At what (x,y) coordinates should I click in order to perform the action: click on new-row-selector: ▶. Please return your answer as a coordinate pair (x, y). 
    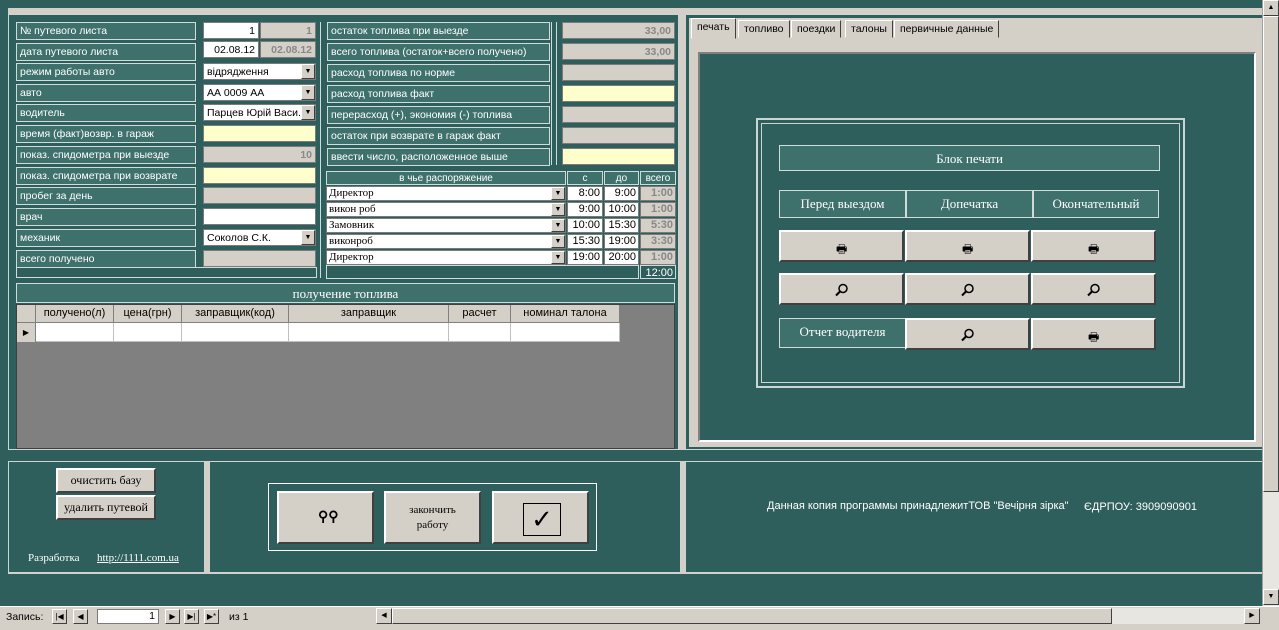
    Looking at the image, I should click on (26, 332).